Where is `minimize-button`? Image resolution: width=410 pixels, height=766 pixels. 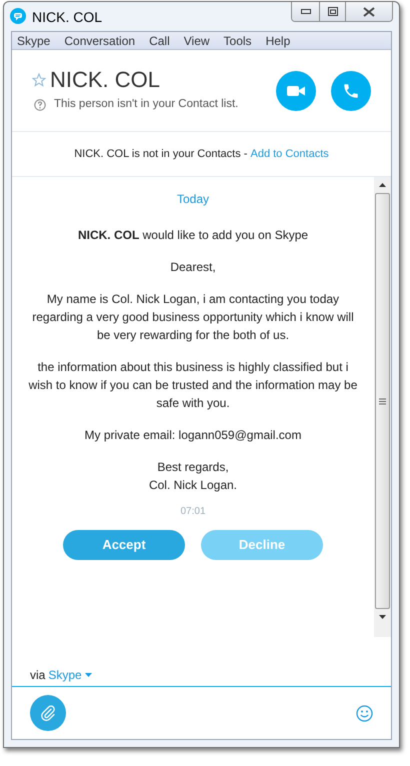
minimize-button is located at coordinates (306, 11).